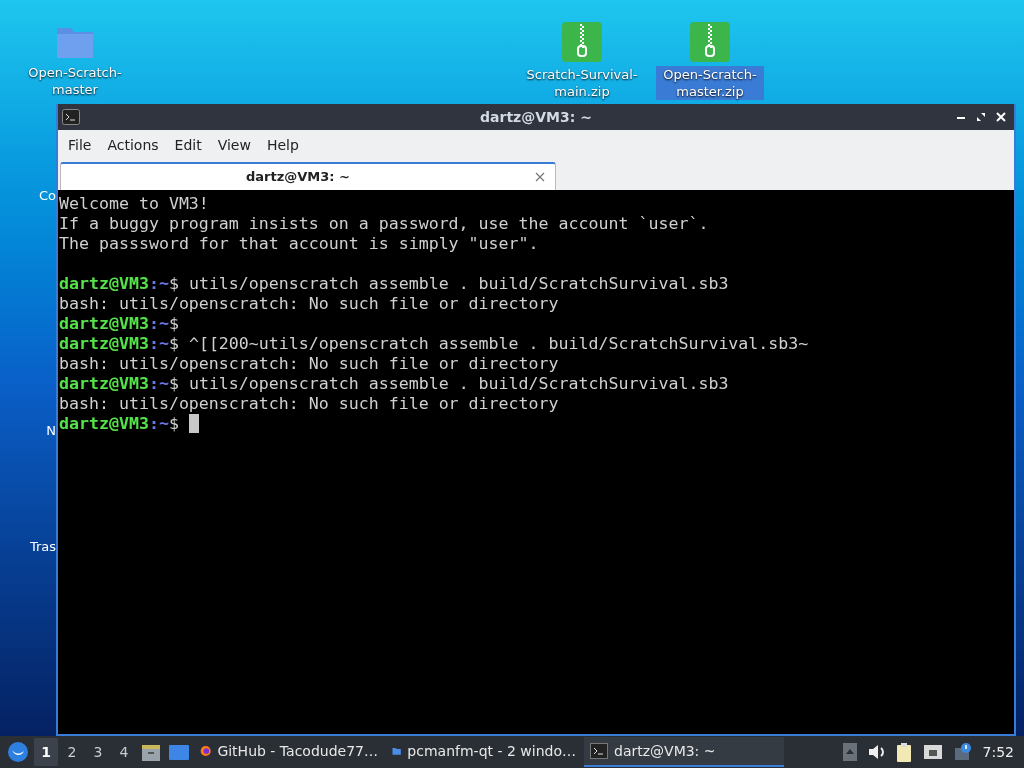  What do you see at coordinates (384, 224) in the screenshot?
I see `output-line: If a buggy program insists on a password, use the account `user`.` at bounding box center [384, 224].